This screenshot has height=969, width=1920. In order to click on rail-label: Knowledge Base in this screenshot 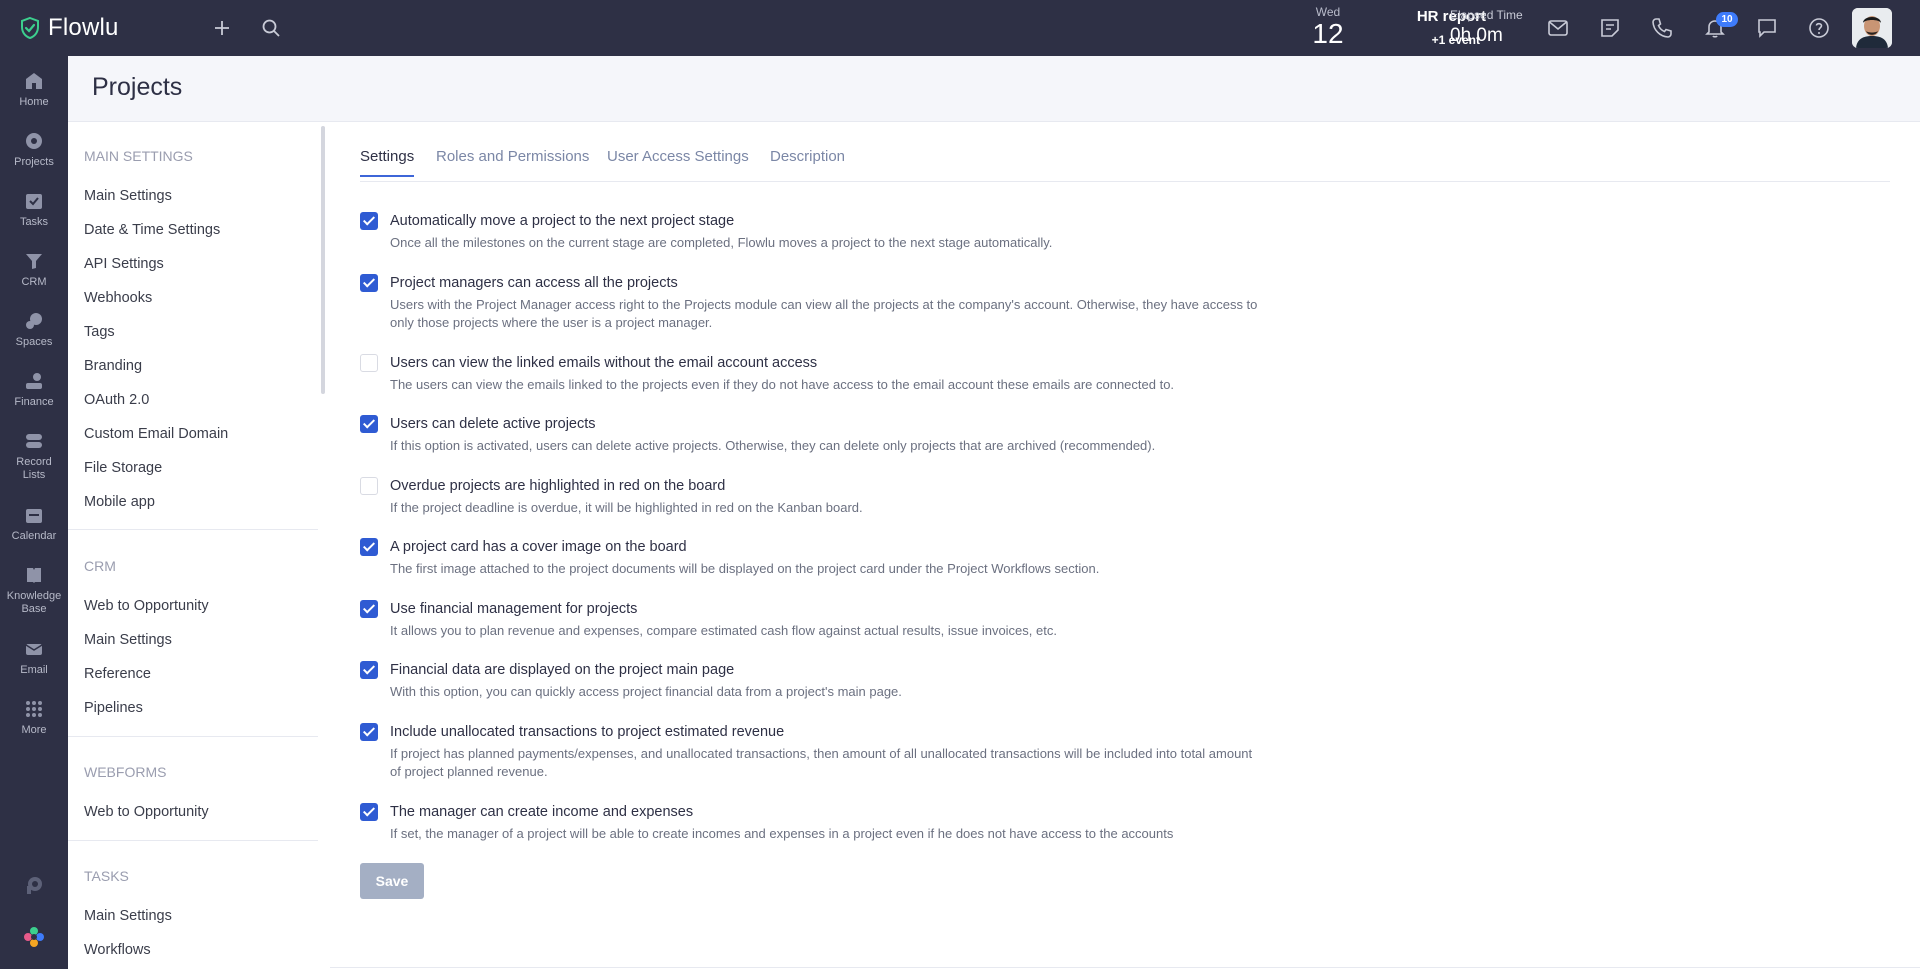, I will do `click(34, 602)`.